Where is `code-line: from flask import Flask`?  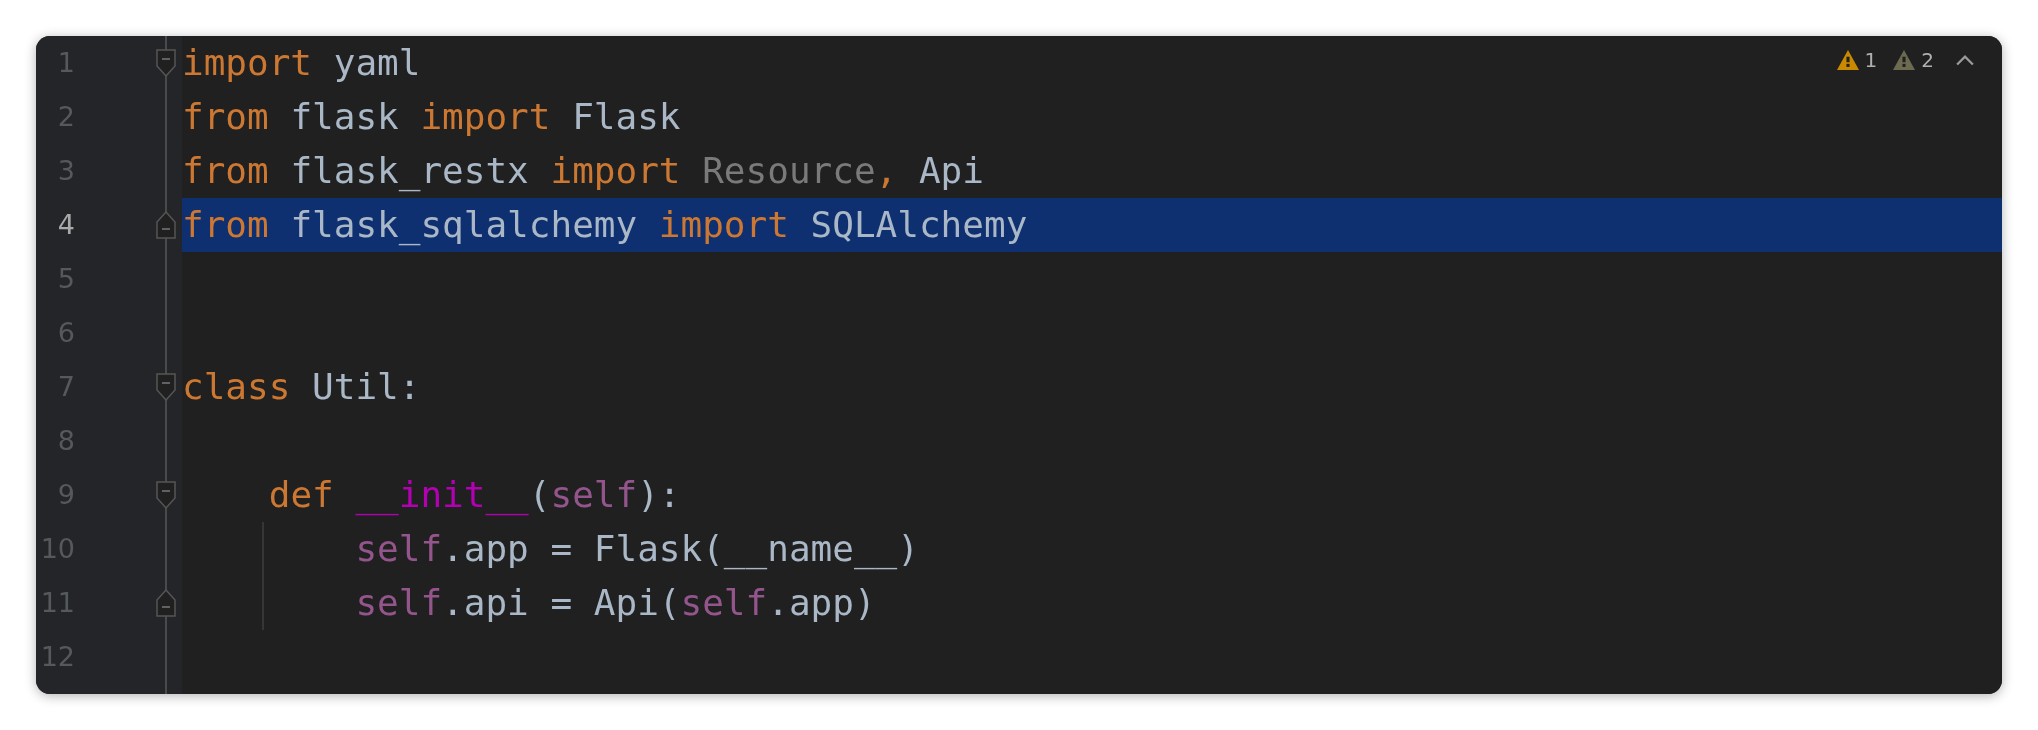
code-line: from flask import Flask is located at coordinates (431, 117).